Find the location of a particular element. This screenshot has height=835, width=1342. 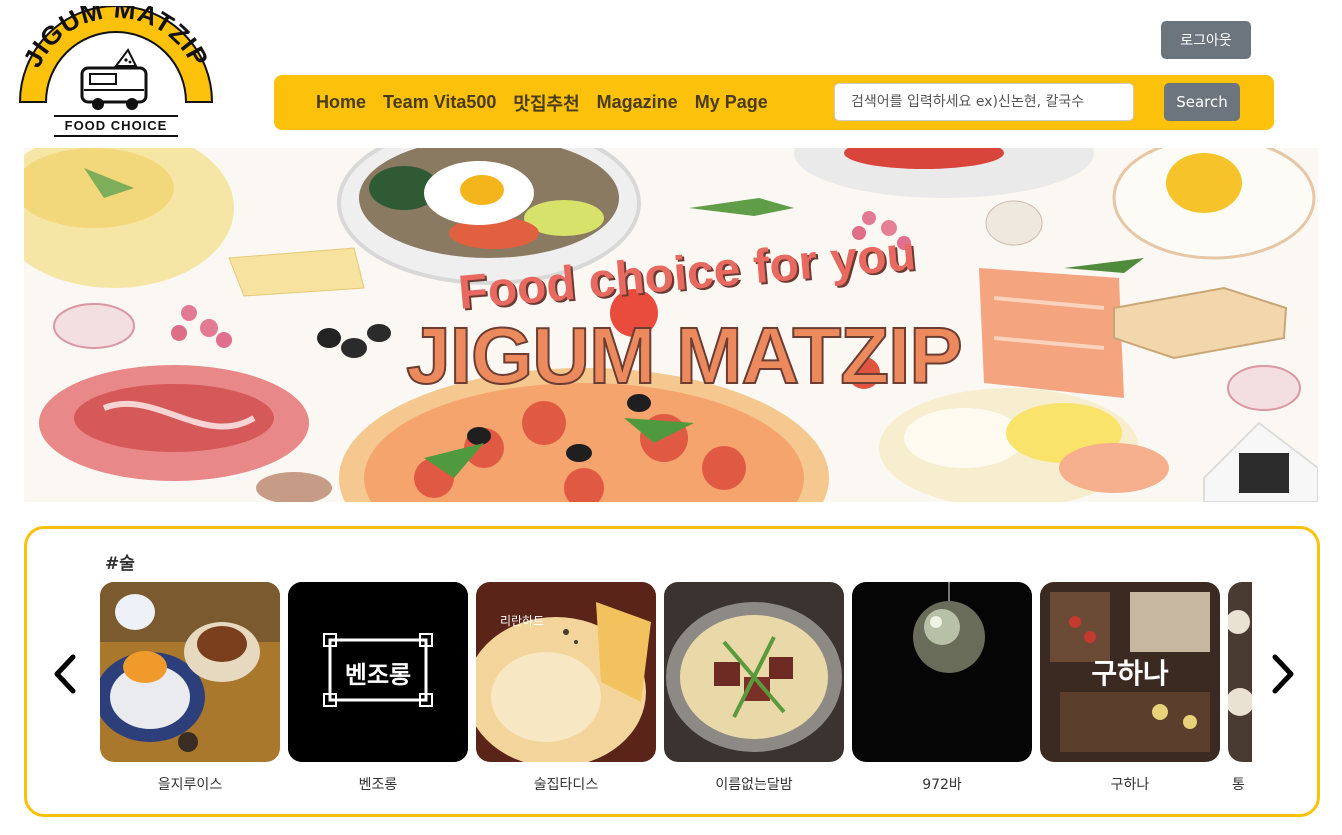

nav-team-vita500: Team Vita500 is located at coordinates (439, 102).